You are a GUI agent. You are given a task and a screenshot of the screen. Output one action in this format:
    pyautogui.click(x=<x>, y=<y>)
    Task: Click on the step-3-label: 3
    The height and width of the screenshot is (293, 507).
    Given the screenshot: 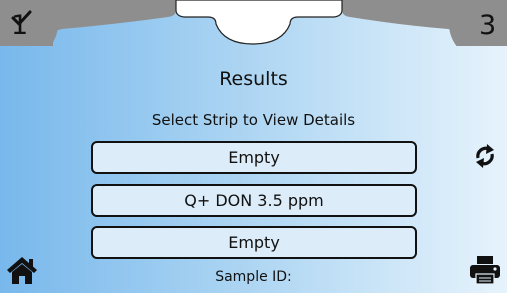 What is the action you would take?
    pyautogui.click(x=488, y=25)
    